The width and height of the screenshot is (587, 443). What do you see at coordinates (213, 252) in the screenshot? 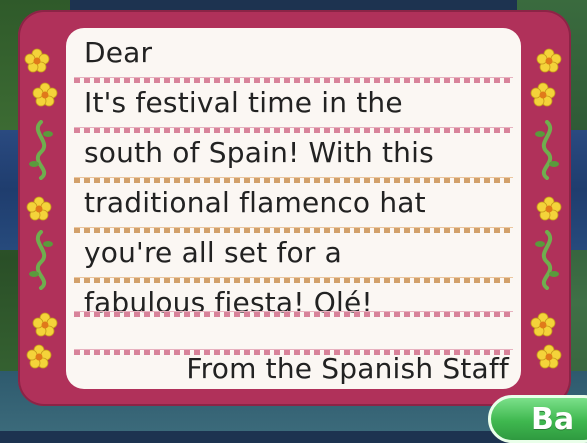
I see `letter-body-line: you're all set for a` at bounding box center [213, 252].